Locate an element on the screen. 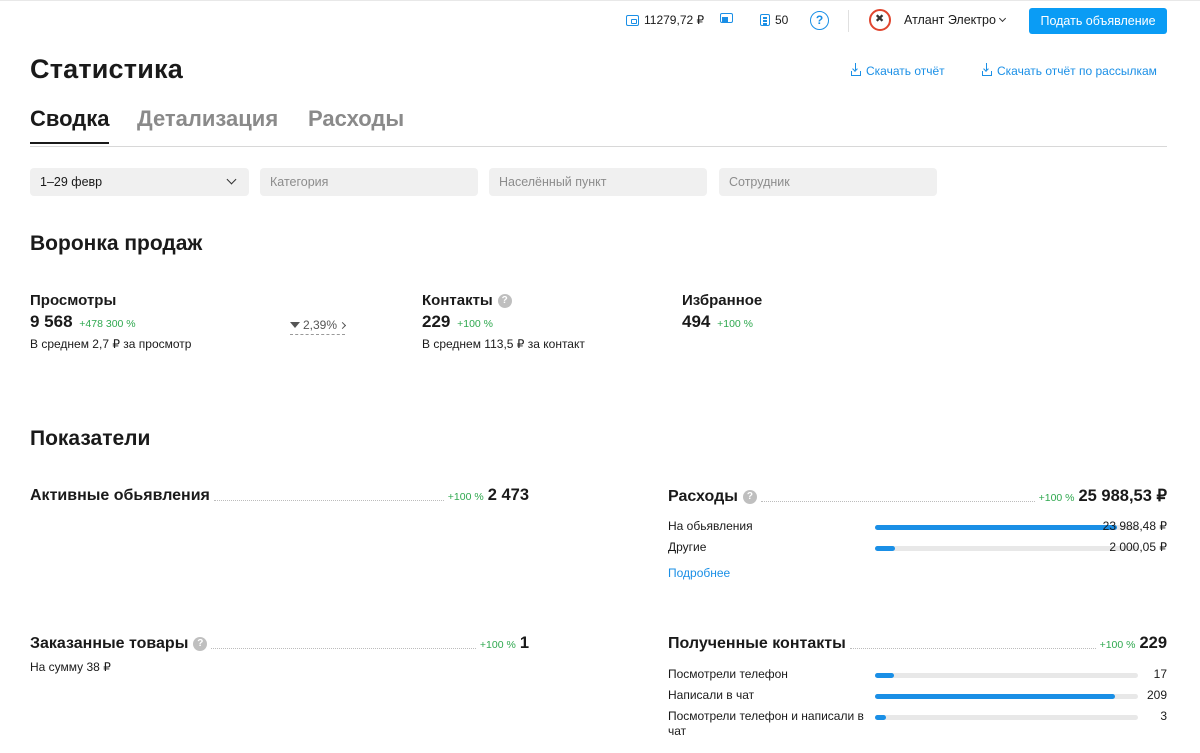  period-value: 1–29 февр is located at coordinates (71, 182).